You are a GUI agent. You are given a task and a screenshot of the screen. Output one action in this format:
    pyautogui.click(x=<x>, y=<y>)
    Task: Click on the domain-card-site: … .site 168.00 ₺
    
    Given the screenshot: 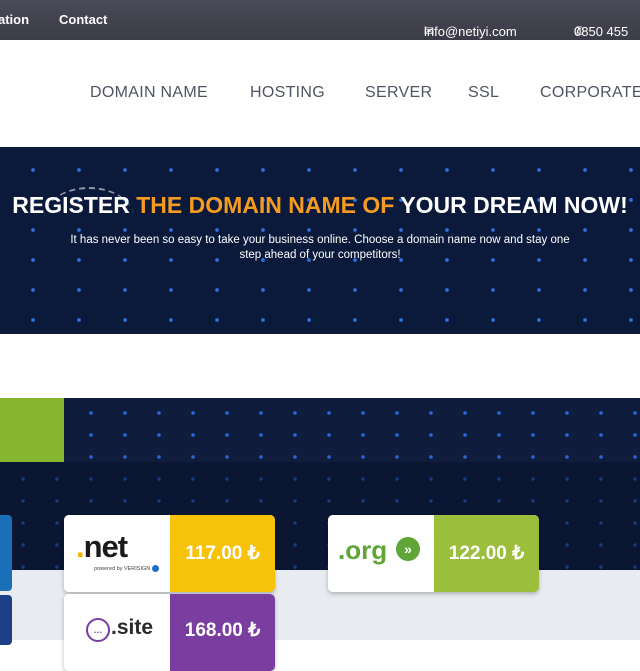 What is the action you would take?
    pyautogui.click(x=169, y=632)
    